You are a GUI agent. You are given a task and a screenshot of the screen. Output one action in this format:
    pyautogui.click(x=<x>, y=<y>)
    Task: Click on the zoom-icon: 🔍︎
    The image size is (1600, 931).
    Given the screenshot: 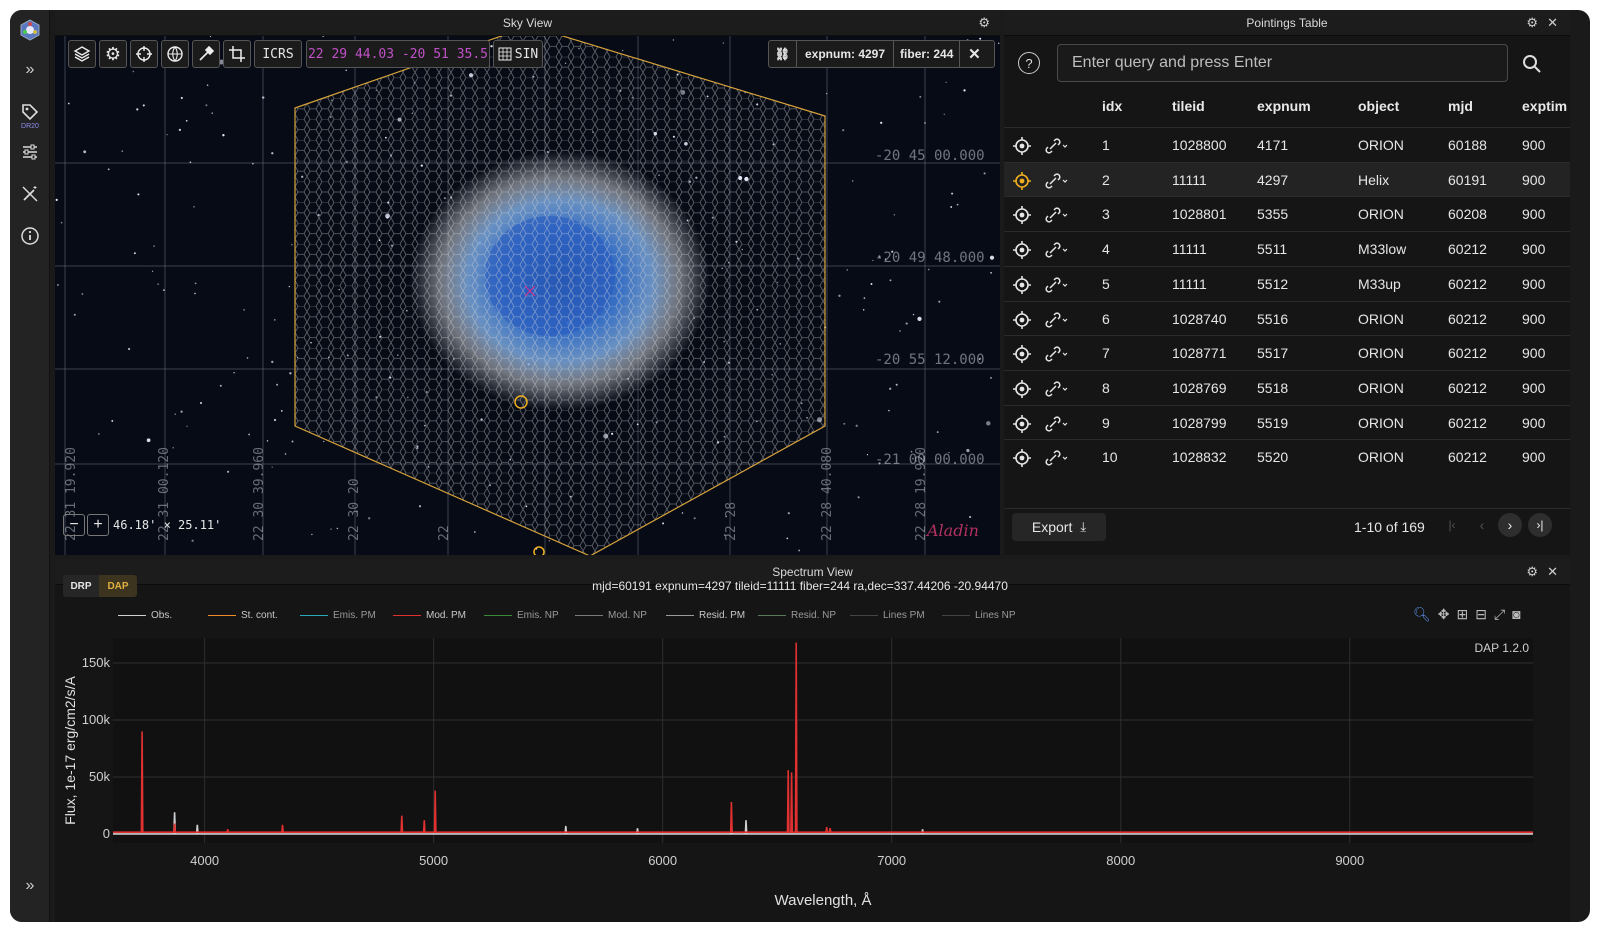 What is the action you would take?
    pyautogui.click(x=1422, y=614)
    